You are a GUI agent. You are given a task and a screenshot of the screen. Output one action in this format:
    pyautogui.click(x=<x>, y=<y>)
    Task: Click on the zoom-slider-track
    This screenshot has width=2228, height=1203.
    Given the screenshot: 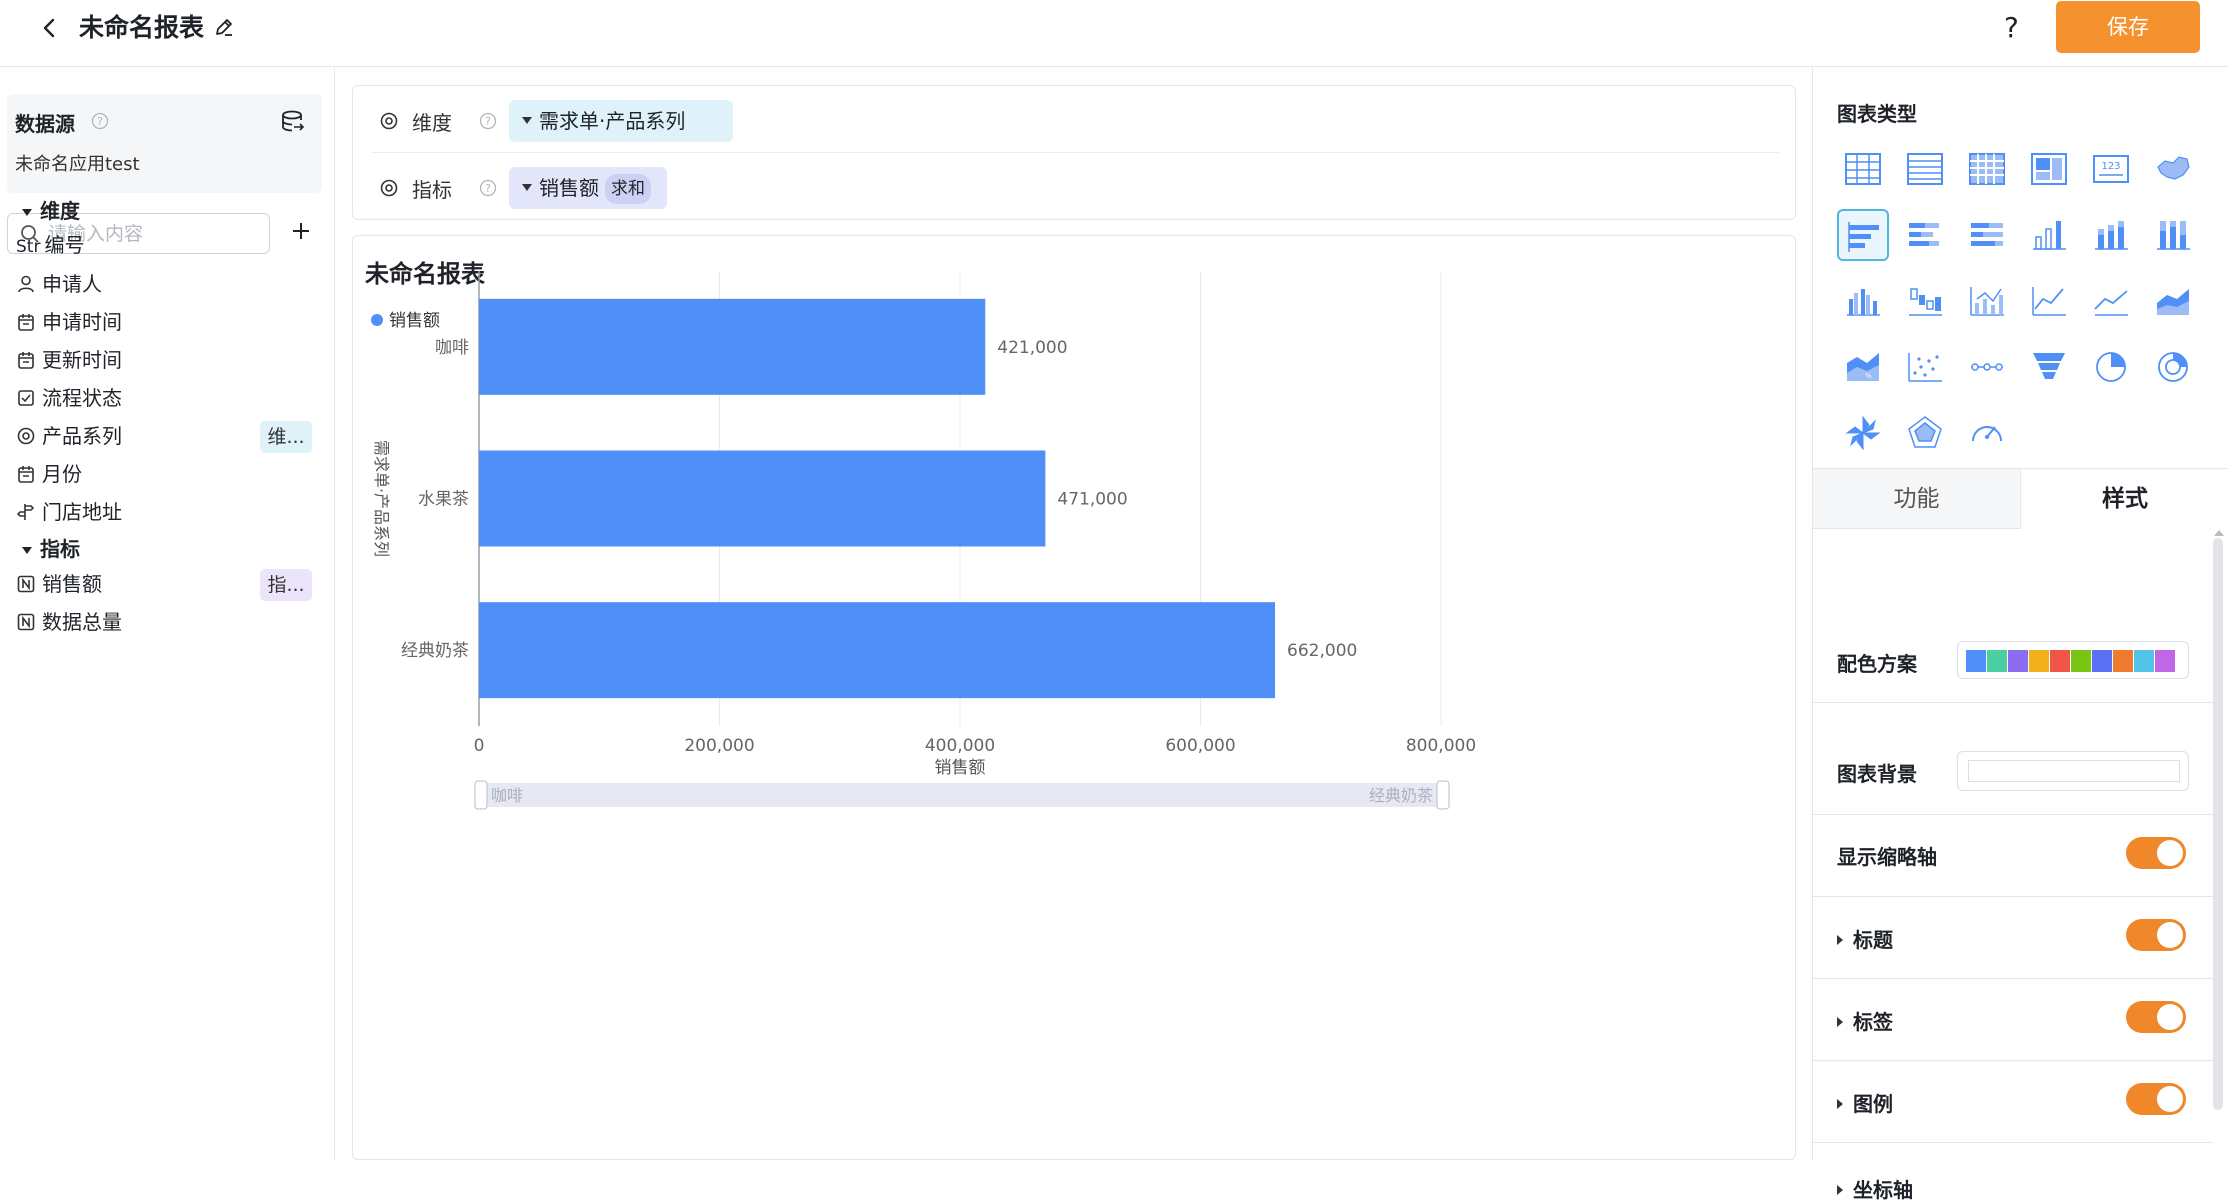 What is the action you would take?
    pyautogui.click(x=961, y=795)
    